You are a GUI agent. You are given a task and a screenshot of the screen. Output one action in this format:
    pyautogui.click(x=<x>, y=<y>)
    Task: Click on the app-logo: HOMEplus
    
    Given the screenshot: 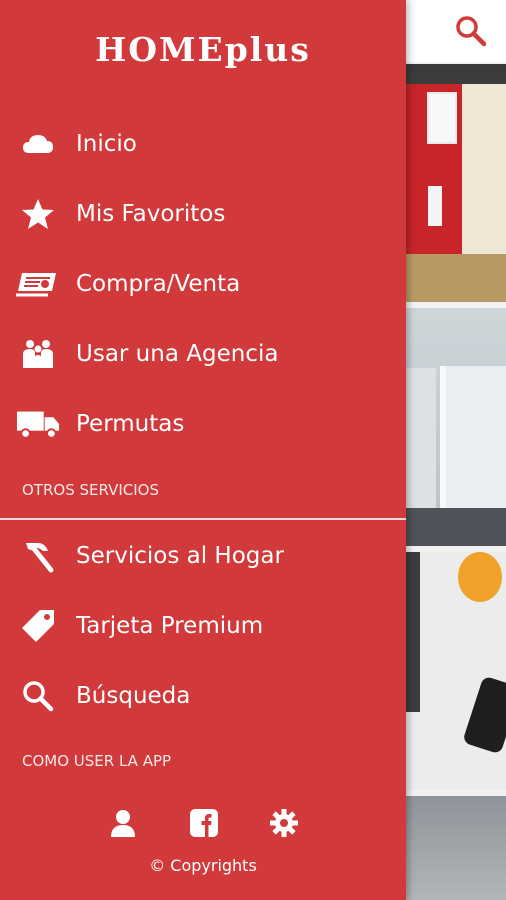 What is the action you would take?
    pyautogui.click(x=203, y=49)
    